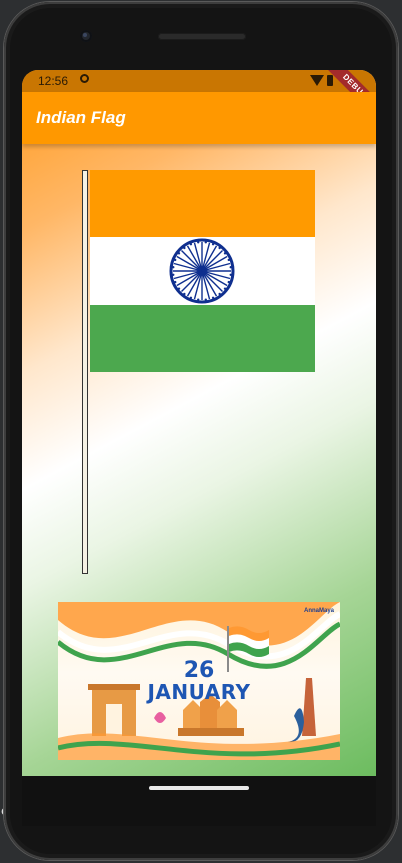  What do you see at coordinates (86, 36) in the screenshot?
I see `camera-icon` at bounding box center [86, 36].